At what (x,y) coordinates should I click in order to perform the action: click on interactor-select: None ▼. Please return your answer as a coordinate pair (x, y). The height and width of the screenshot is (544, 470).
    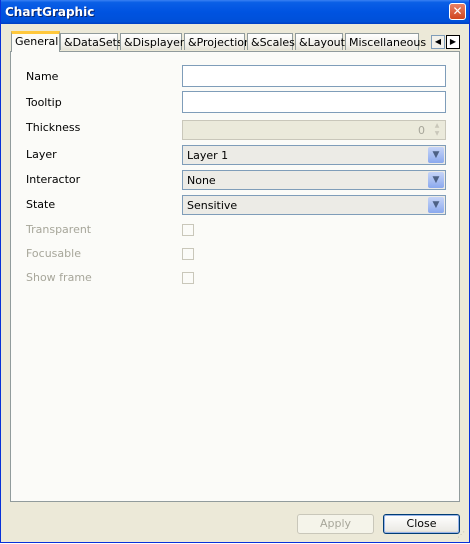
    Looking at the image, I should click on (314, 180).